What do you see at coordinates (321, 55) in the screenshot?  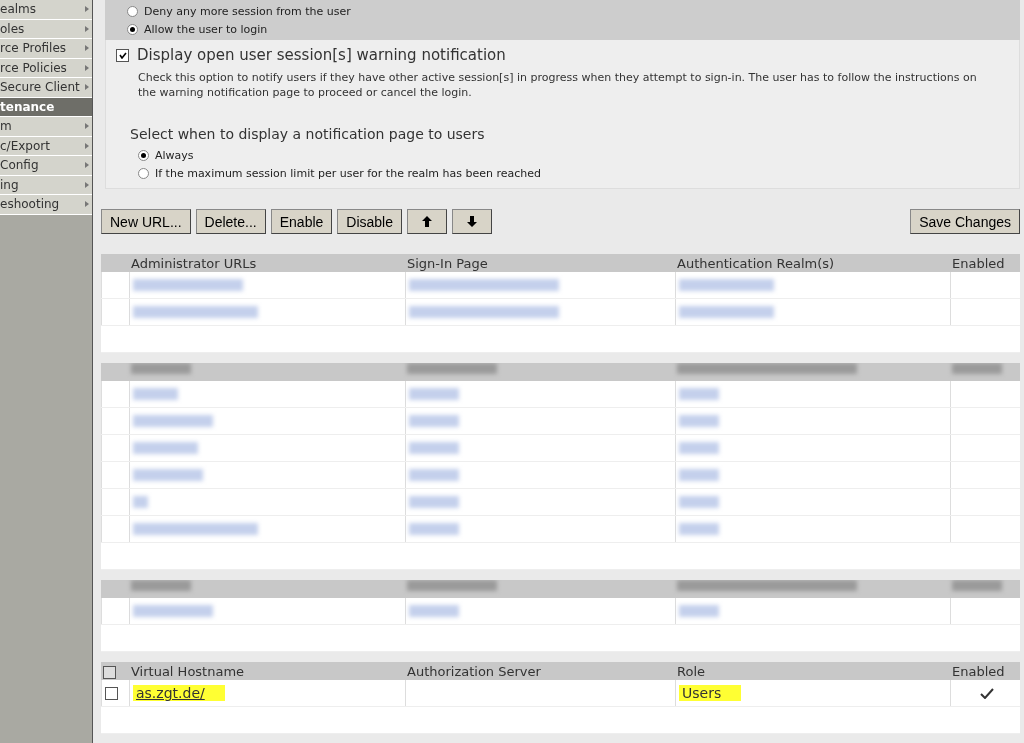 I see `checkbox-label: Display open user session[s] warning notification` at bounding box center [321, 55].